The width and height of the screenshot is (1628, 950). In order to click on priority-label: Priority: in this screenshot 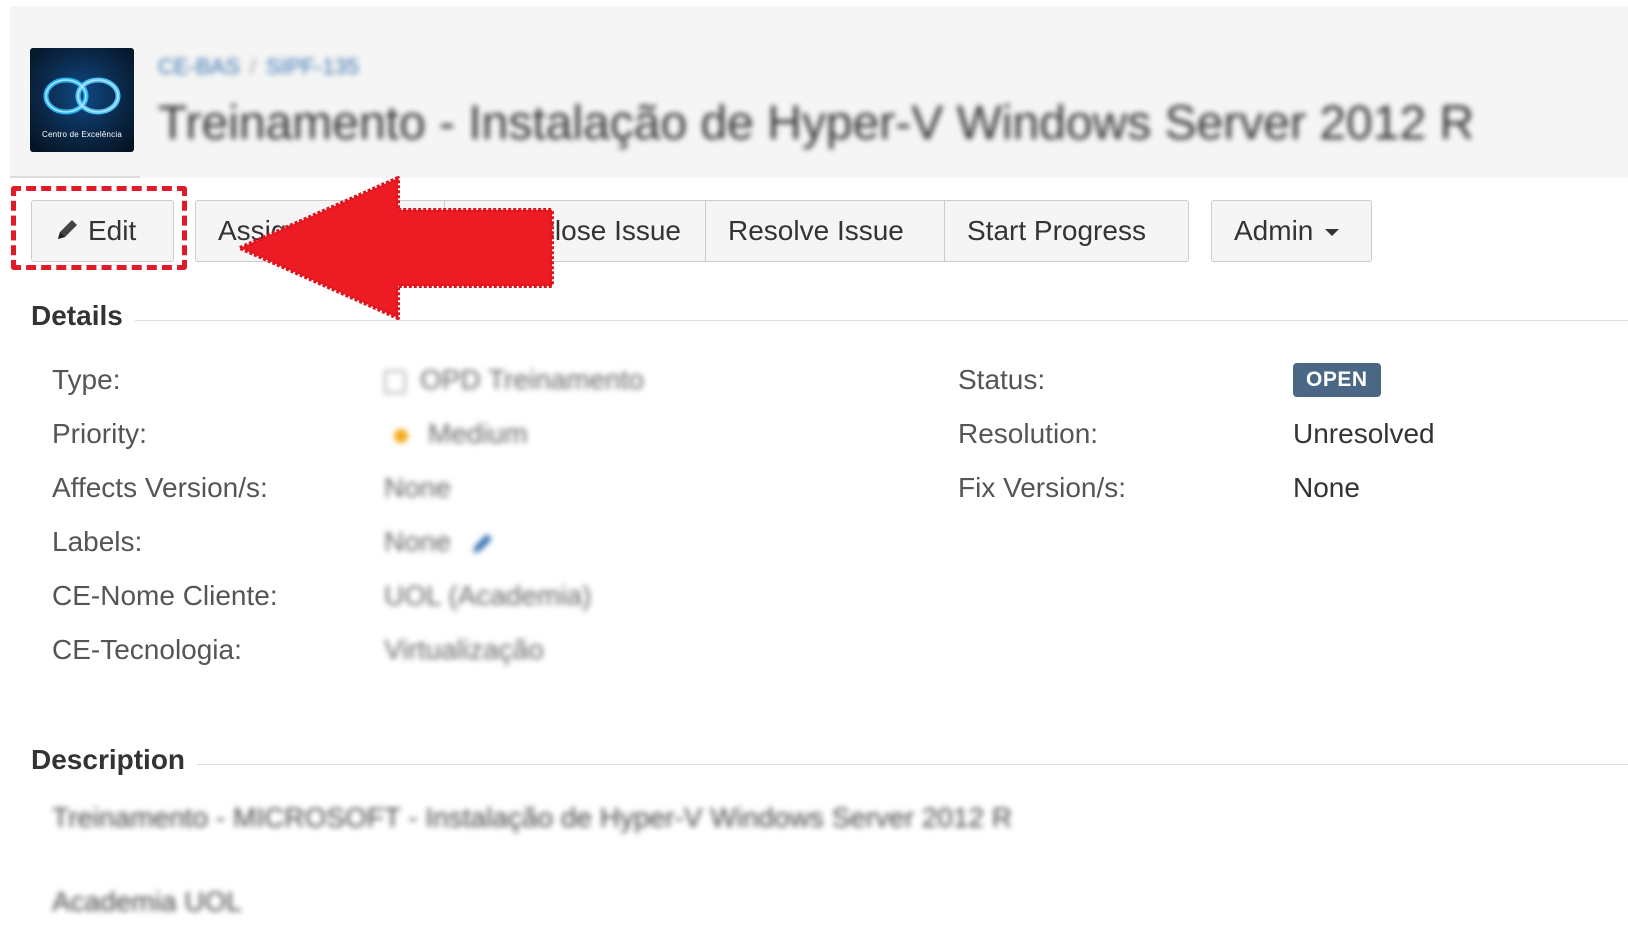, I will do `click(99, 433)`.